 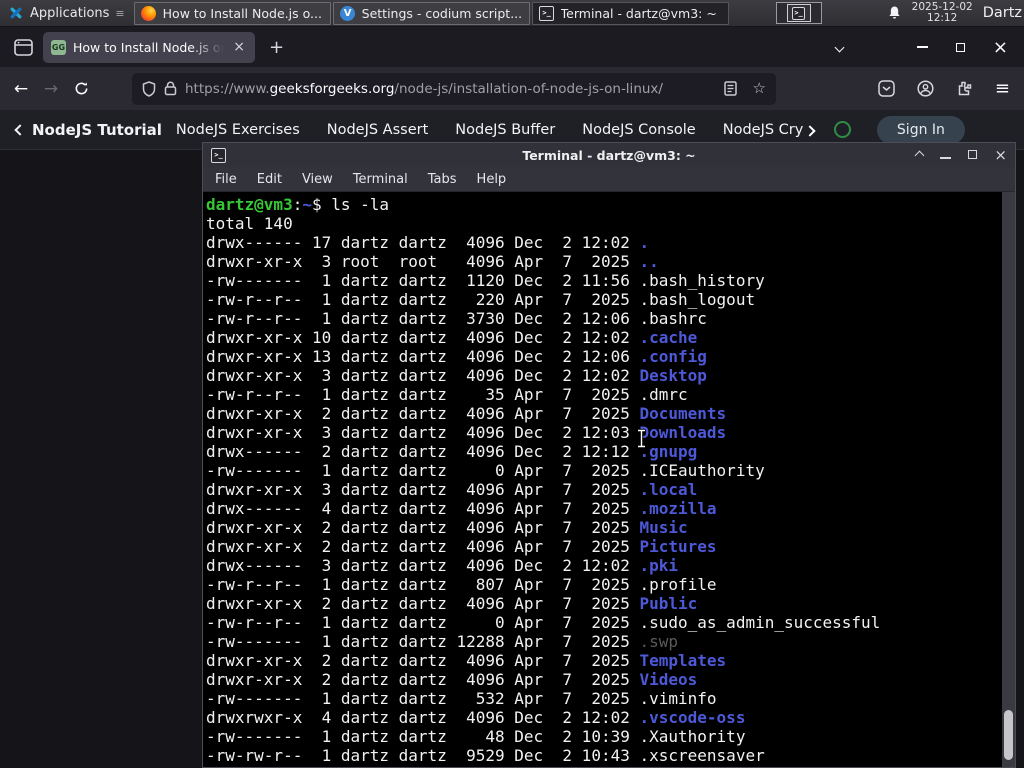 I want to click on ls-name: ., so click(x=644, y=242).